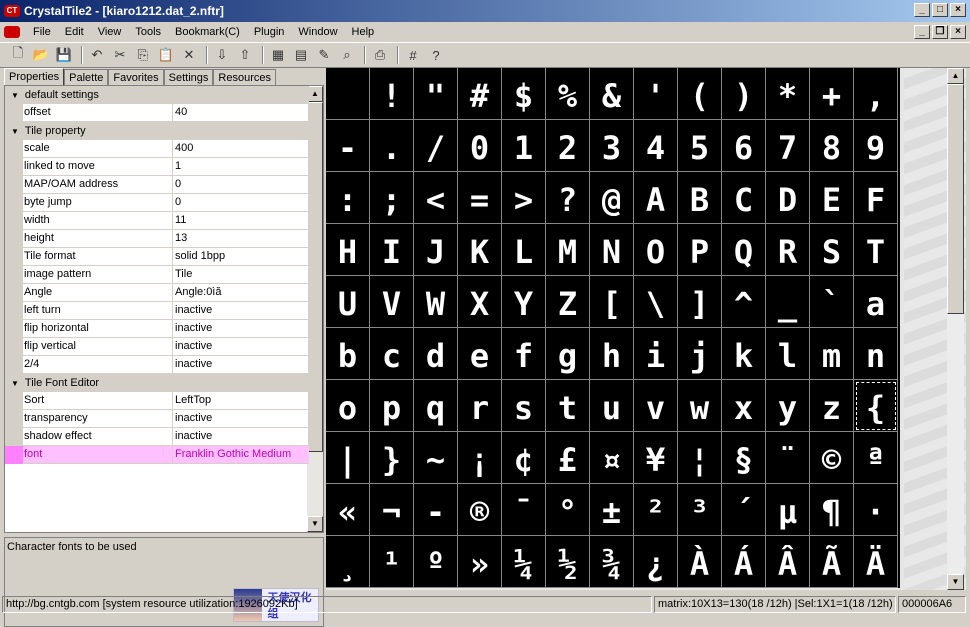 Image resolution: width=970 pixels, height=627 pixels. I want to click on font-tile: e, so click(480, 354).